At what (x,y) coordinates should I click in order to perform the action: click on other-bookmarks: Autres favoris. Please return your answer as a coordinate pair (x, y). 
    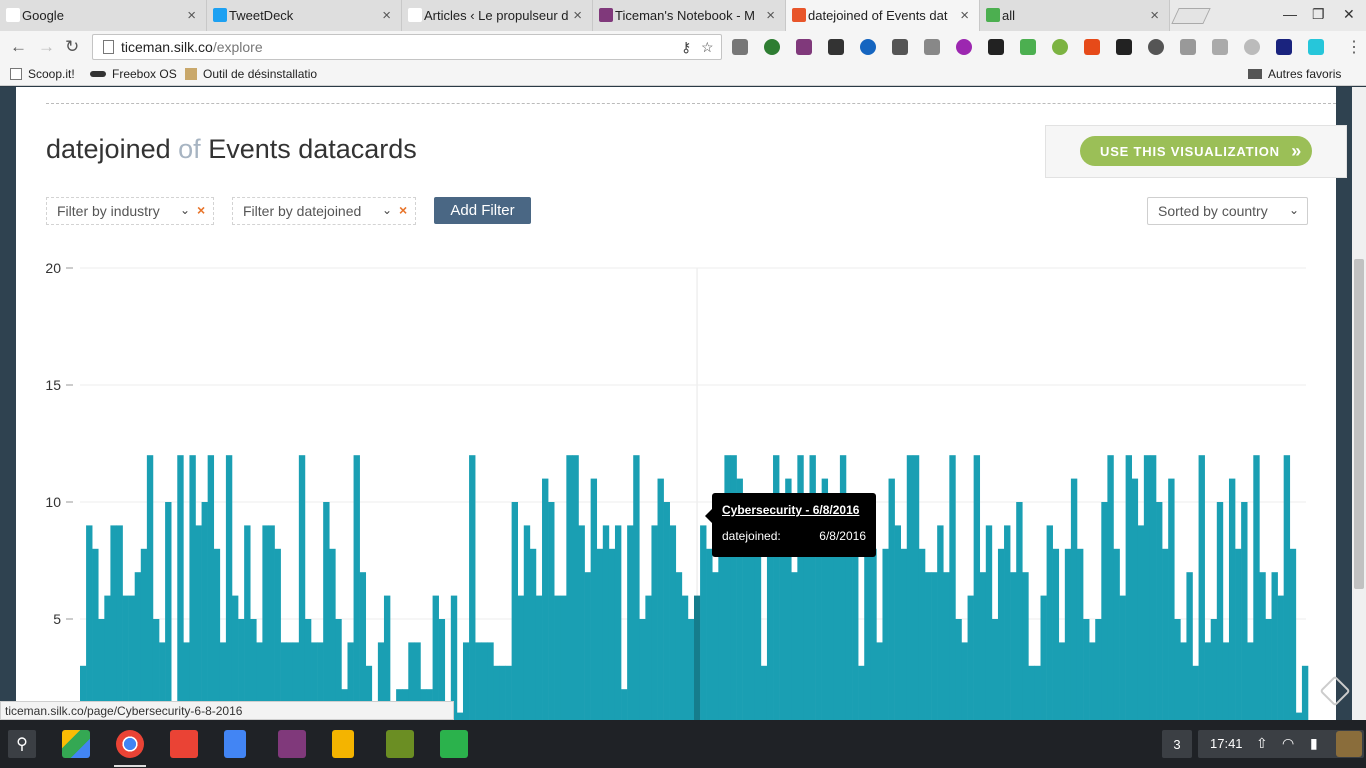
    Looking at the image, I should click on (1294, 74).